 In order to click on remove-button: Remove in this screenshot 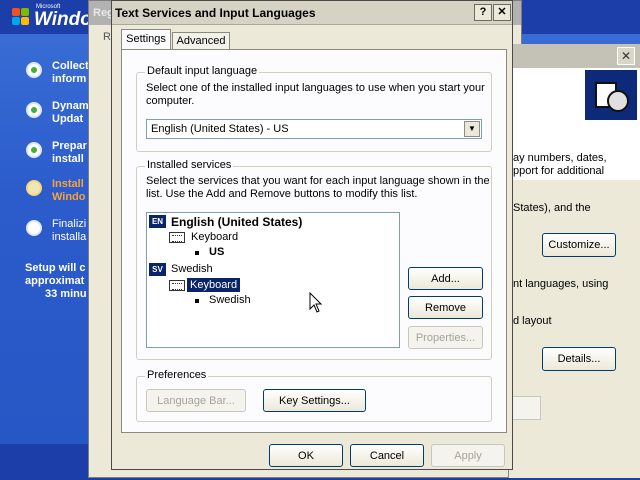, I will do `click(445, 307)`.